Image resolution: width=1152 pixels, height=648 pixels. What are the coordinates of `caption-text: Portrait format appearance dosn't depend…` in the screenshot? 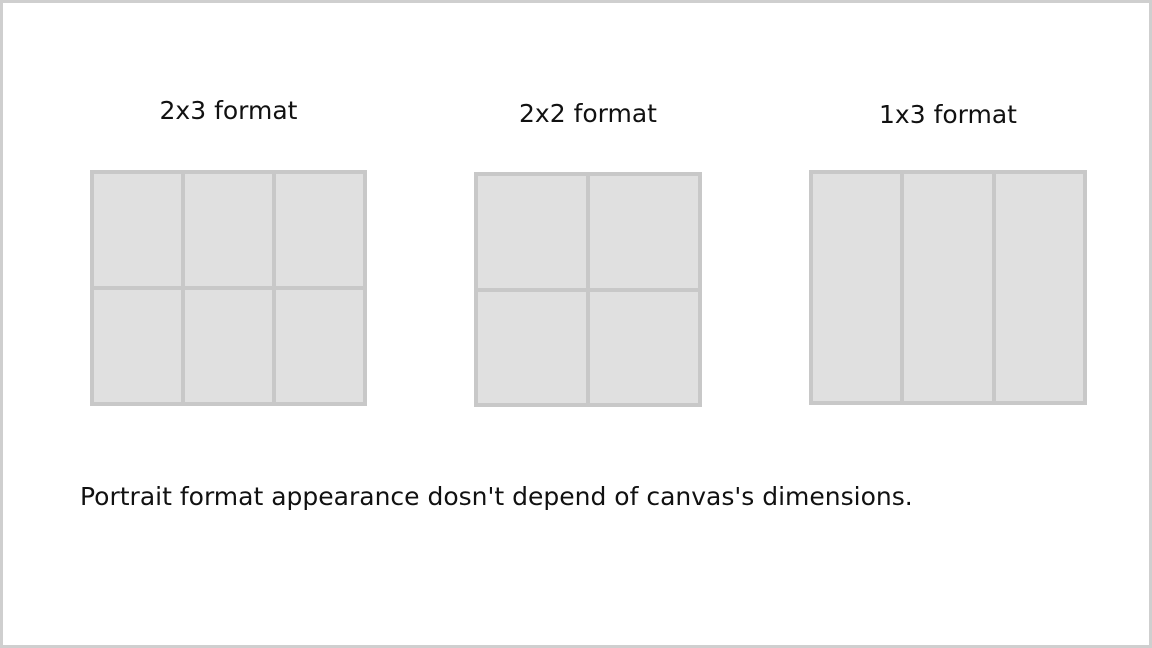 It's located at (496, 496).